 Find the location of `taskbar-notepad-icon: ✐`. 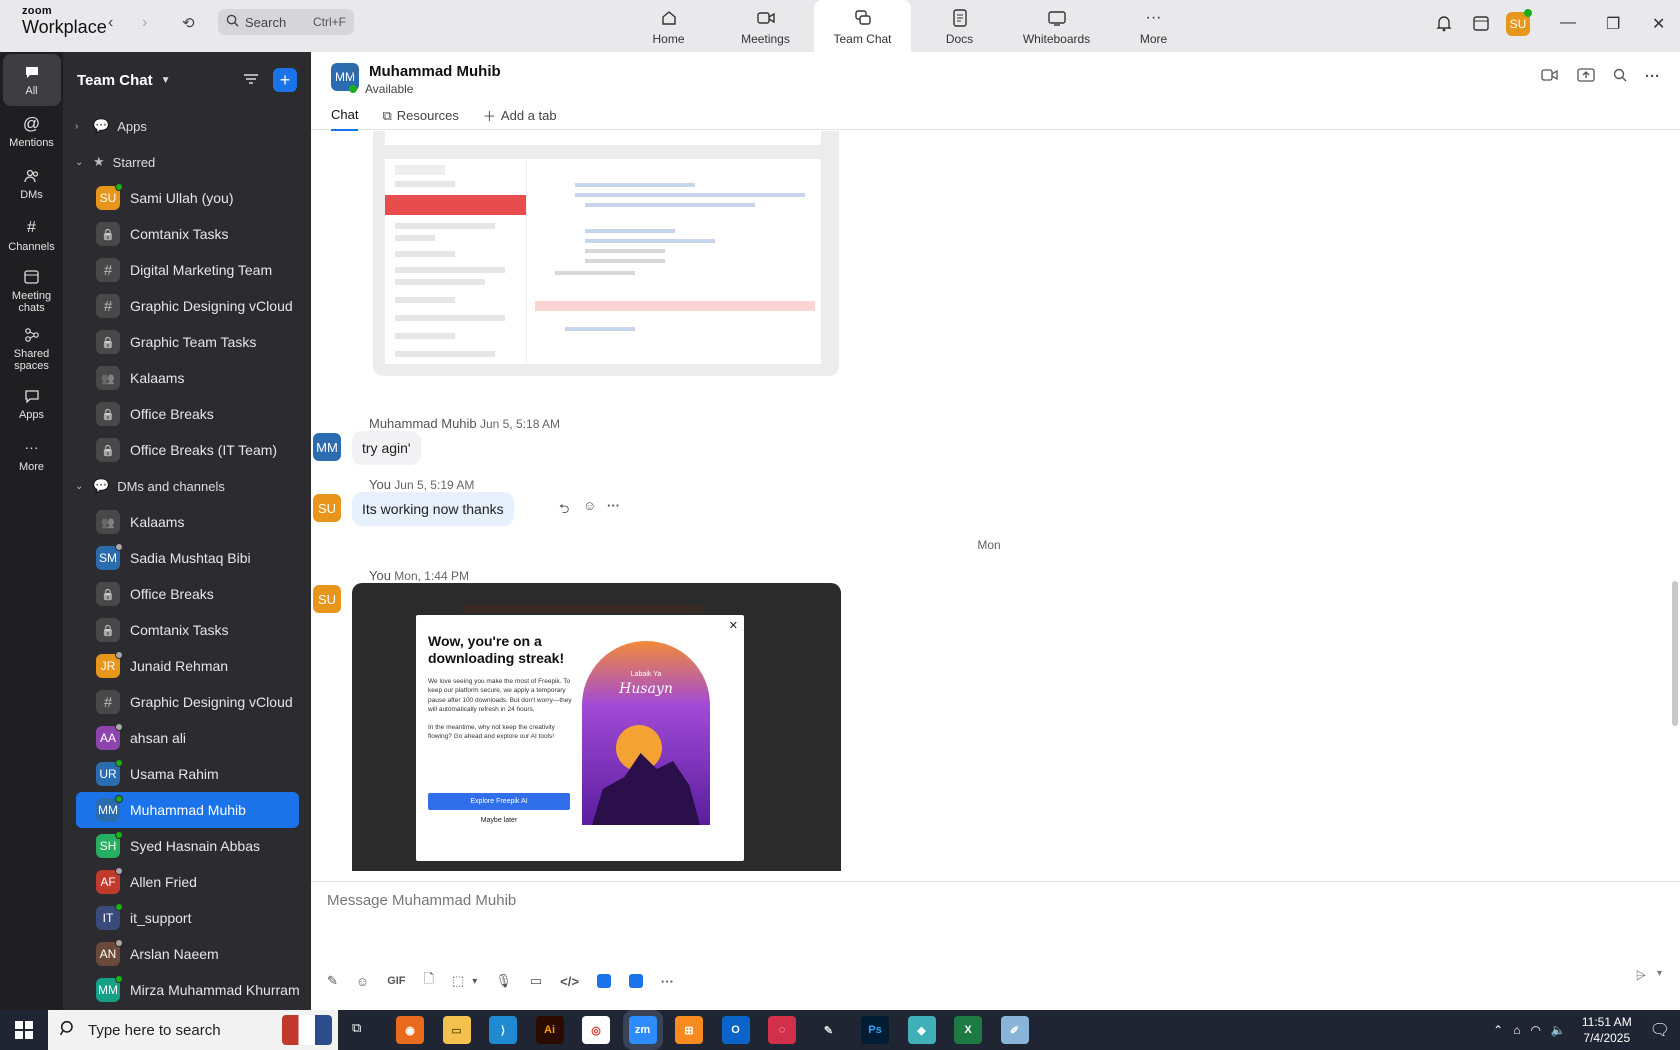

taskbar-notepad-icon: ✐ is located at coordinates (1014, 1030).